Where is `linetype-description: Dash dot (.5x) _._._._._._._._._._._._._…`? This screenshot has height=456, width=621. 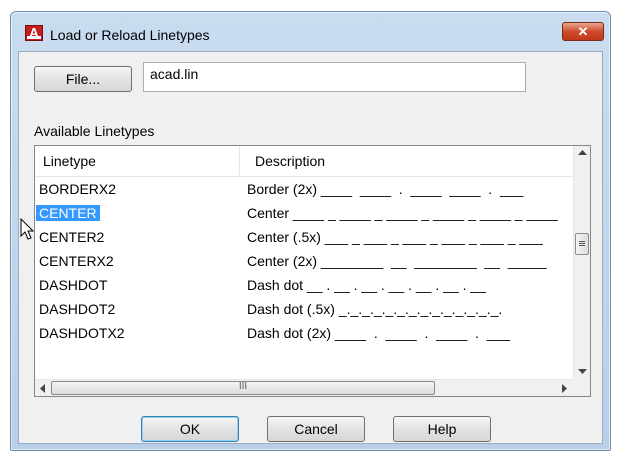
linetype-description: Dash dot (.5x) _._._._._._._._._._._._._… is located at coordinates (375, 309).